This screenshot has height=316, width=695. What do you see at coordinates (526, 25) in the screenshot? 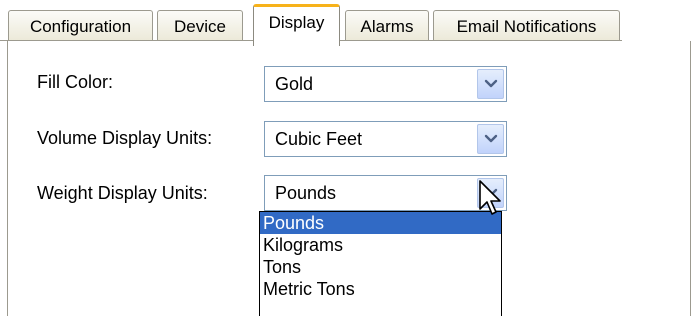
I see `tab-email-notifications: Email Notifications` at bounding box center [526, 25].